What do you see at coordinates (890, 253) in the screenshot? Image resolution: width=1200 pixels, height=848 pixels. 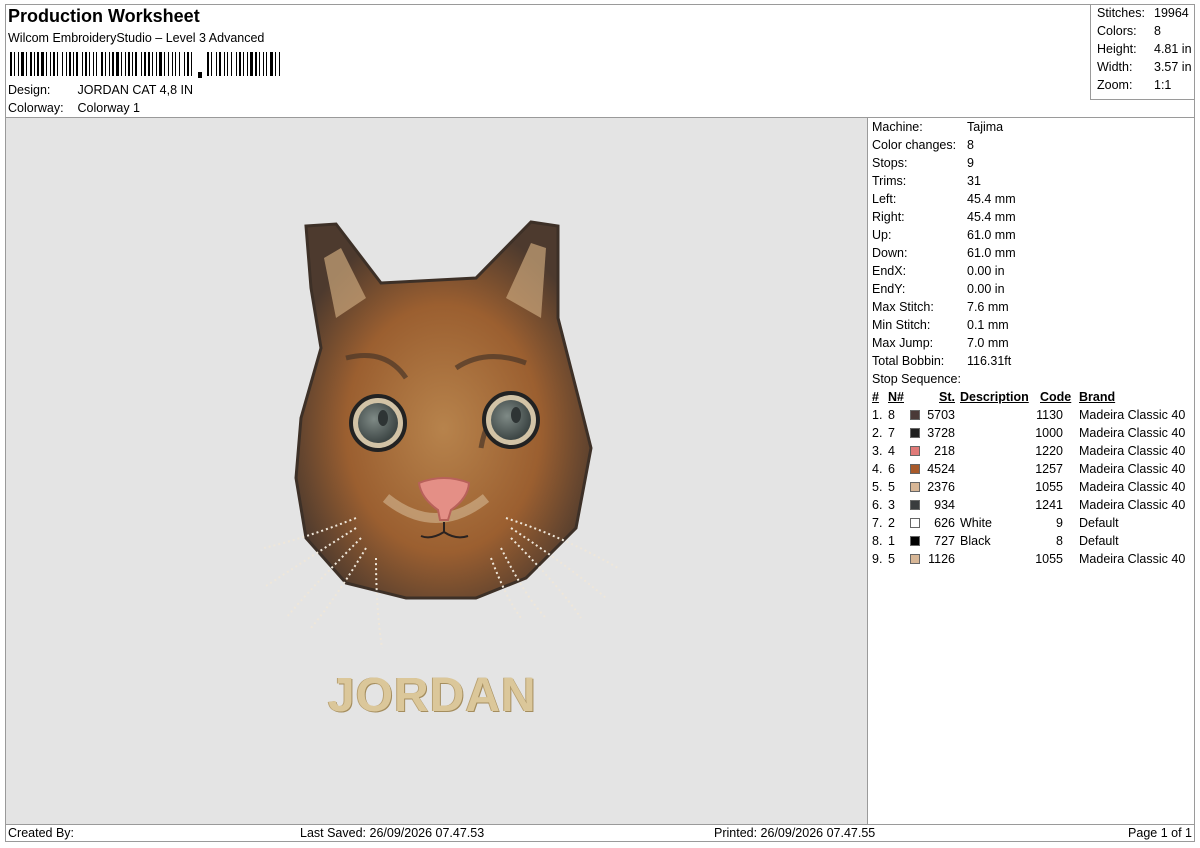 I see `info-label: Down:` at bounding box center [890, 253].